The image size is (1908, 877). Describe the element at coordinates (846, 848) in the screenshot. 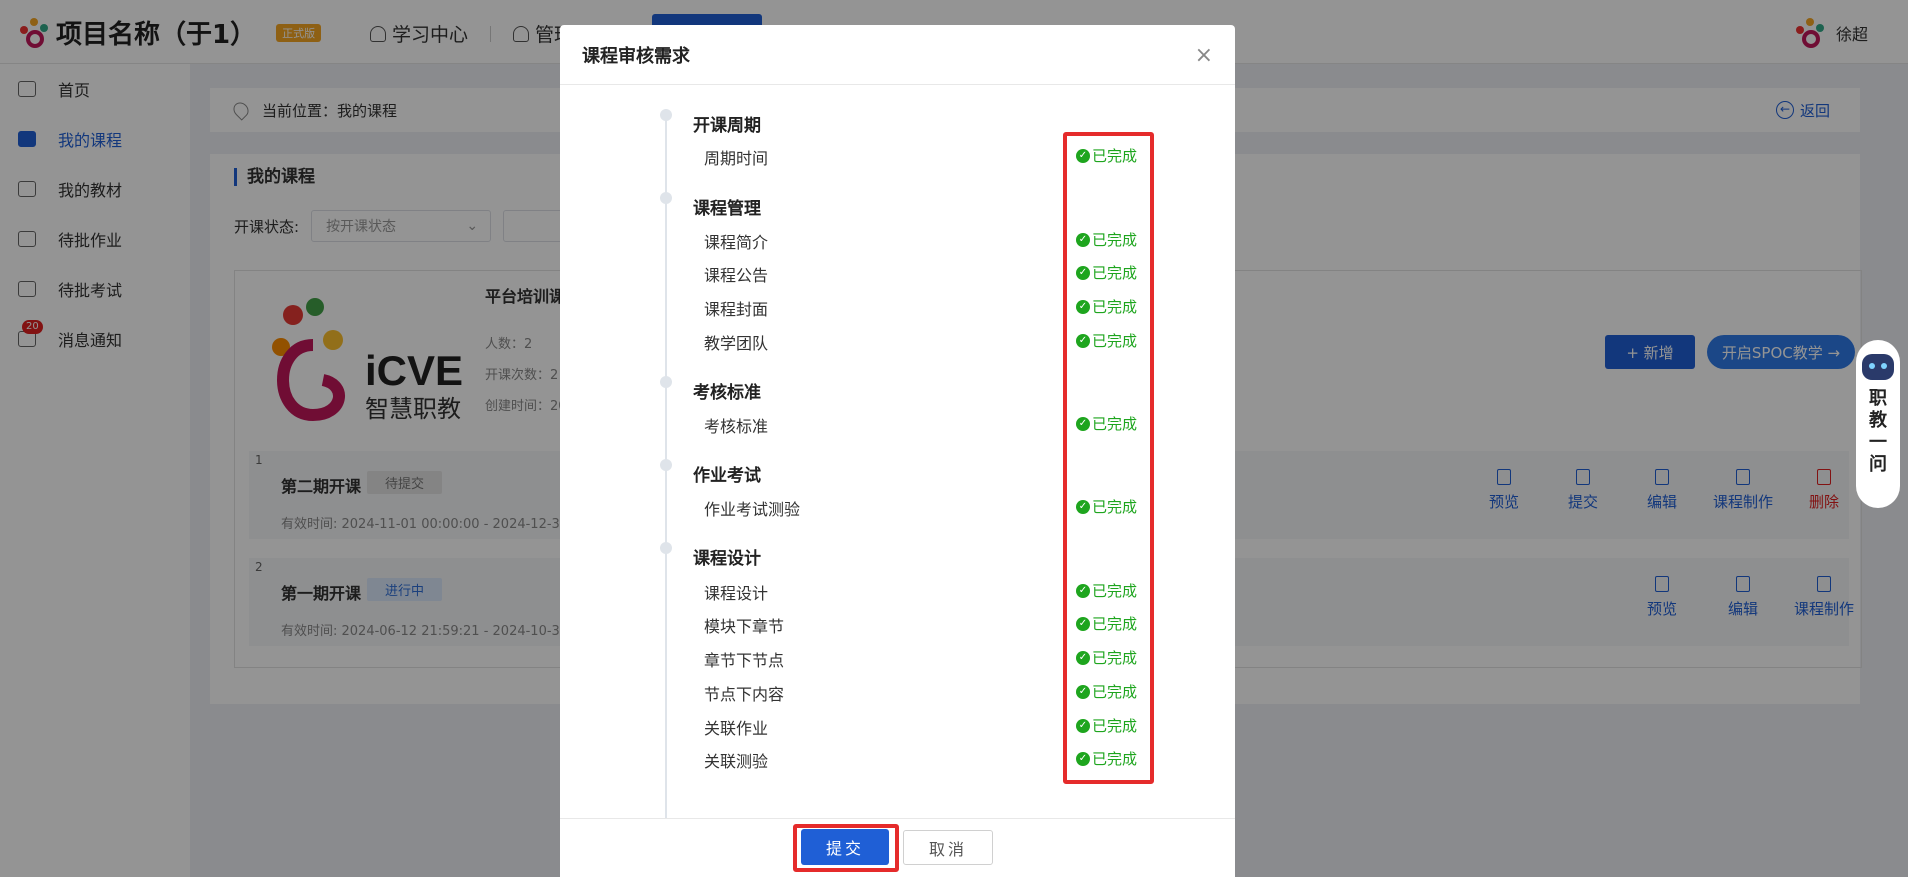

I see `submit-highlight-box` at that location.